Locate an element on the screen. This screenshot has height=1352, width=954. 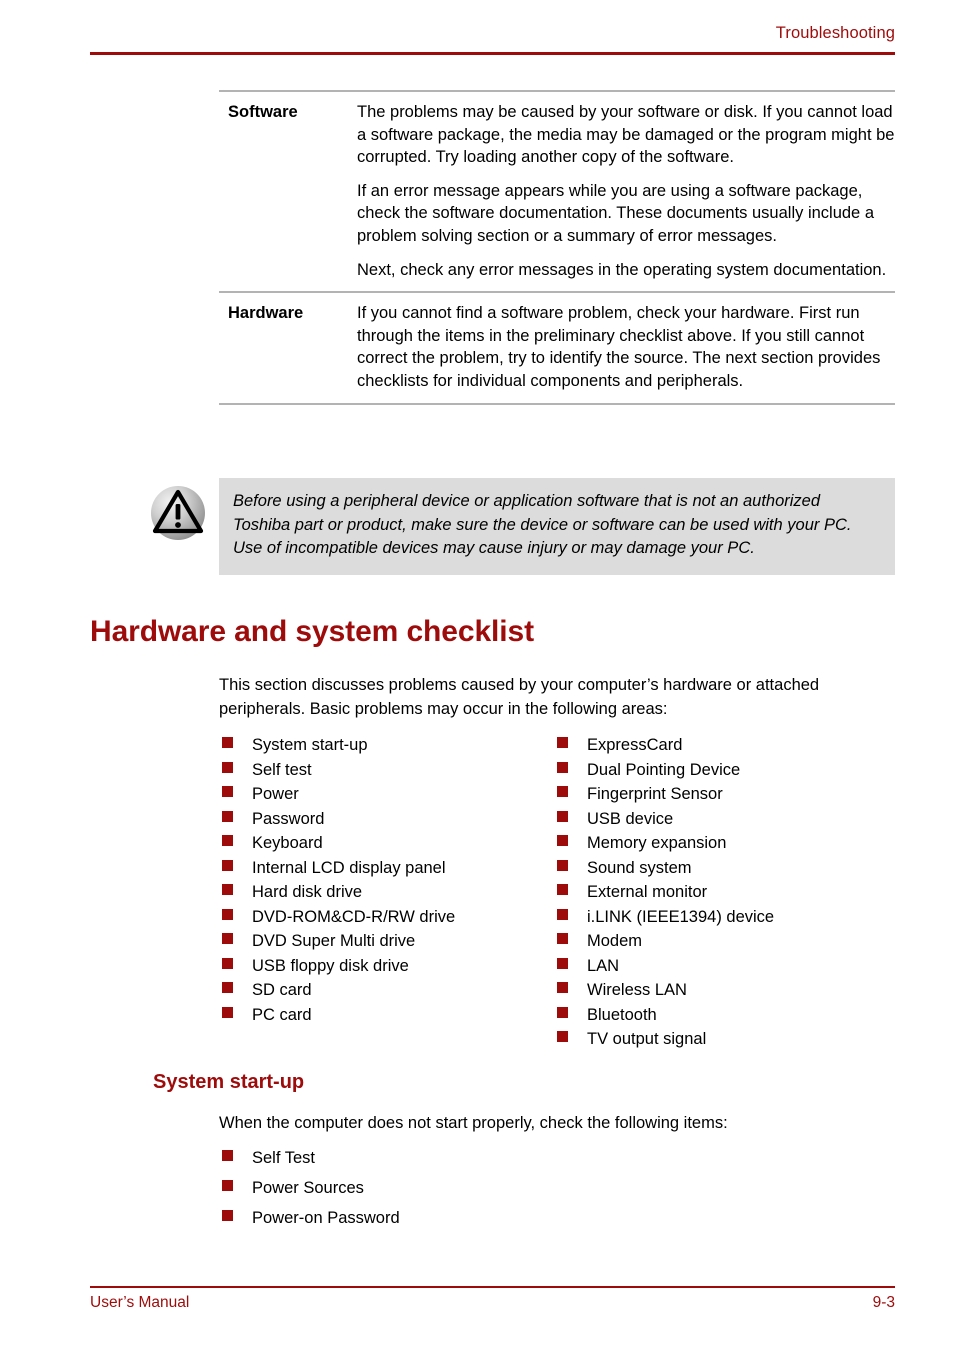
list-item: Bluetooth is located at coordinates (727, 1015).